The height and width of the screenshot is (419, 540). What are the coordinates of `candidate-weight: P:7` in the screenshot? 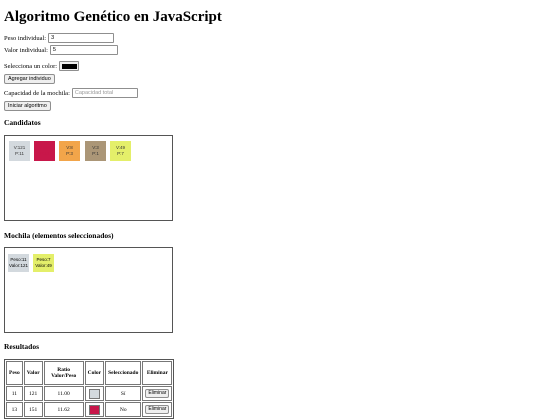 It's located at (120, 153).